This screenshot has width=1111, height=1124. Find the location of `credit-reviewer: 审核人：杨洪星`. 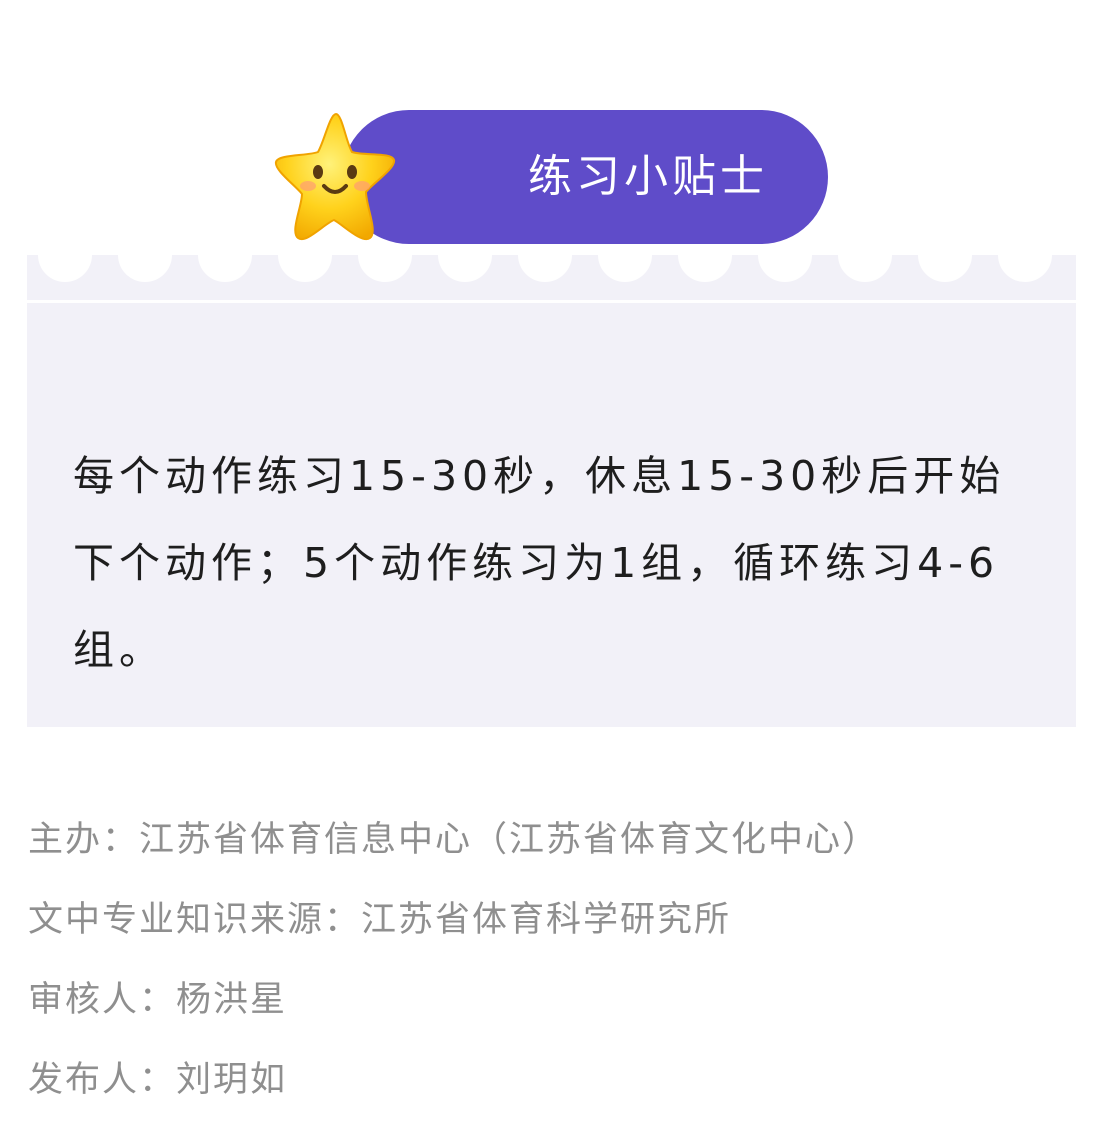

credit-reviewer: 审核人：杨洪星 is located at coordinates (158, 1000).